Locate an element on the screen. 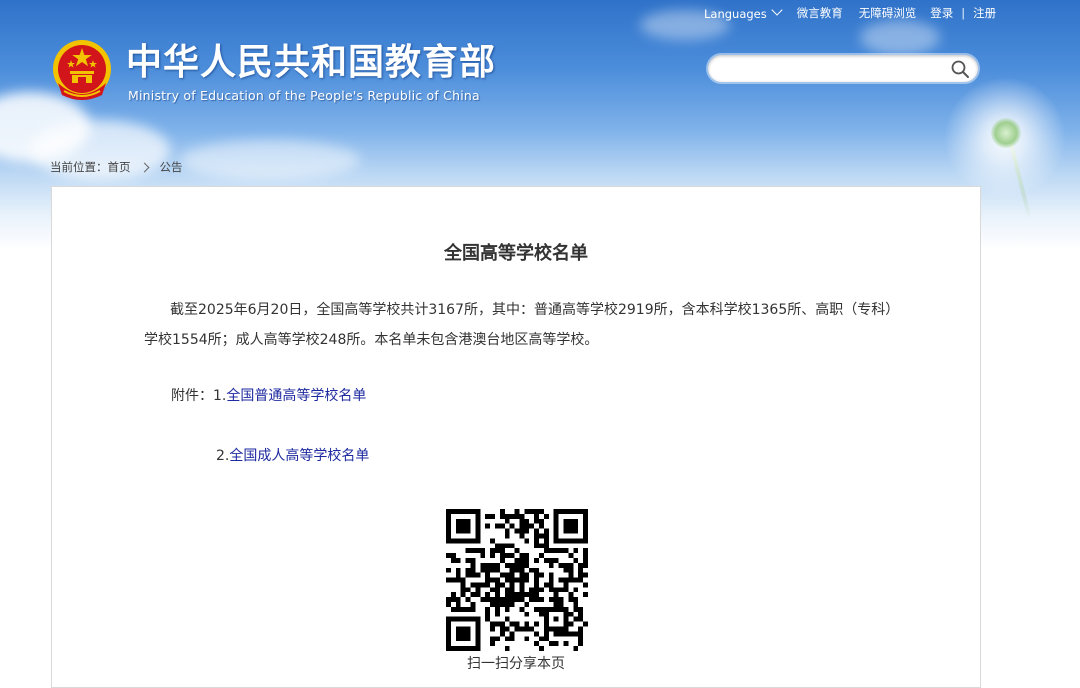  attachment-number: 2. is located at coordinates (223, 456).